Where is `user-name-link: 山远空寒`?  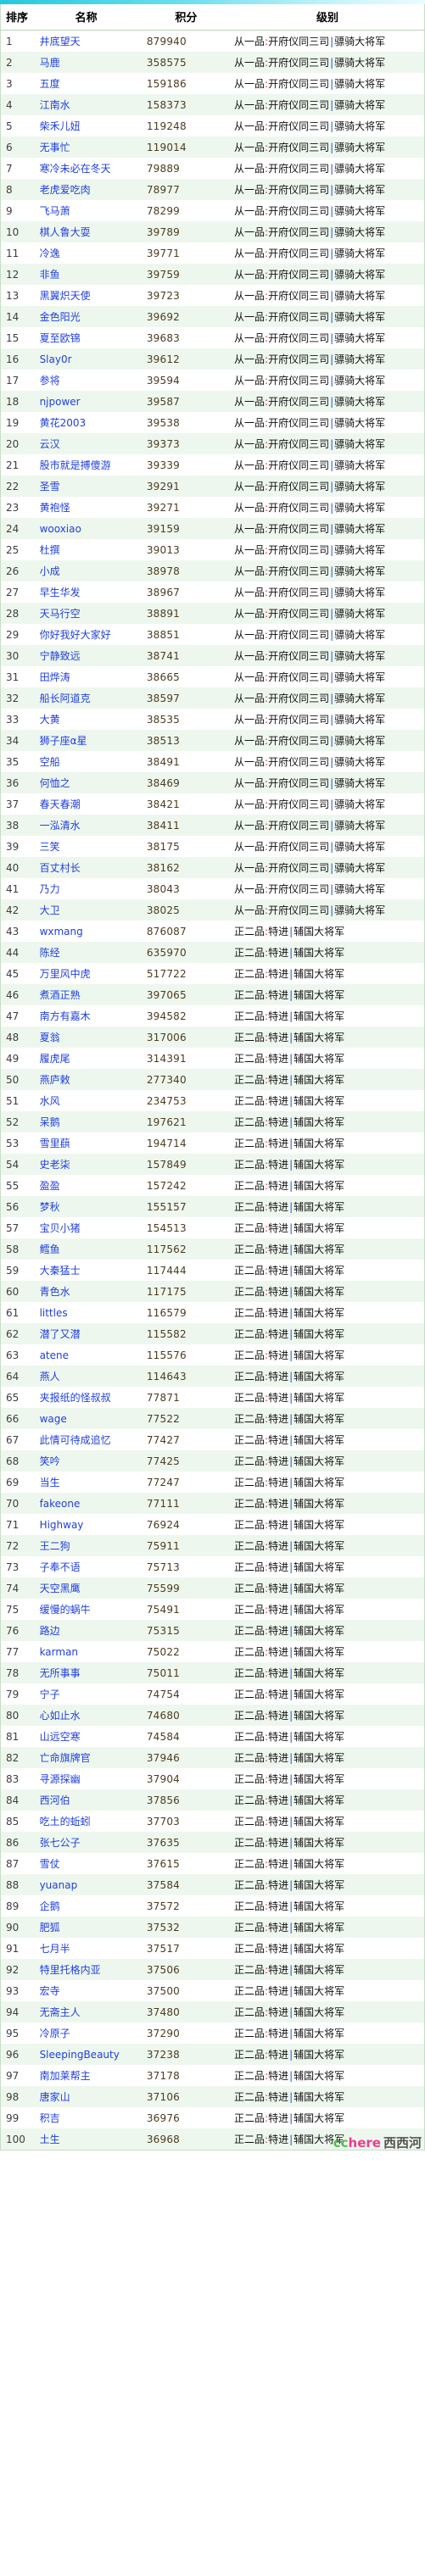 user-name-link: 山远空寒 is located at coordinates (60, 1737).